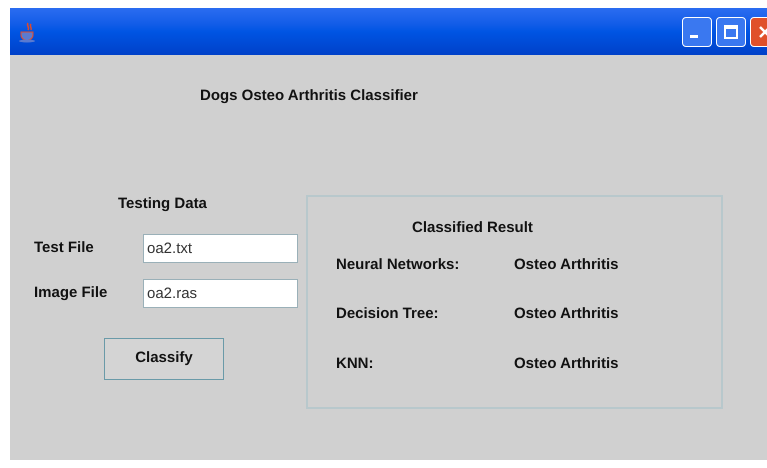 This screenshot has height=468, width=767. What do you see at coordinates (309, 96) in the screenshot?
I see `app-heading: Dogs Osteo Arthritis Classifier` at bounding box center [309, 96].